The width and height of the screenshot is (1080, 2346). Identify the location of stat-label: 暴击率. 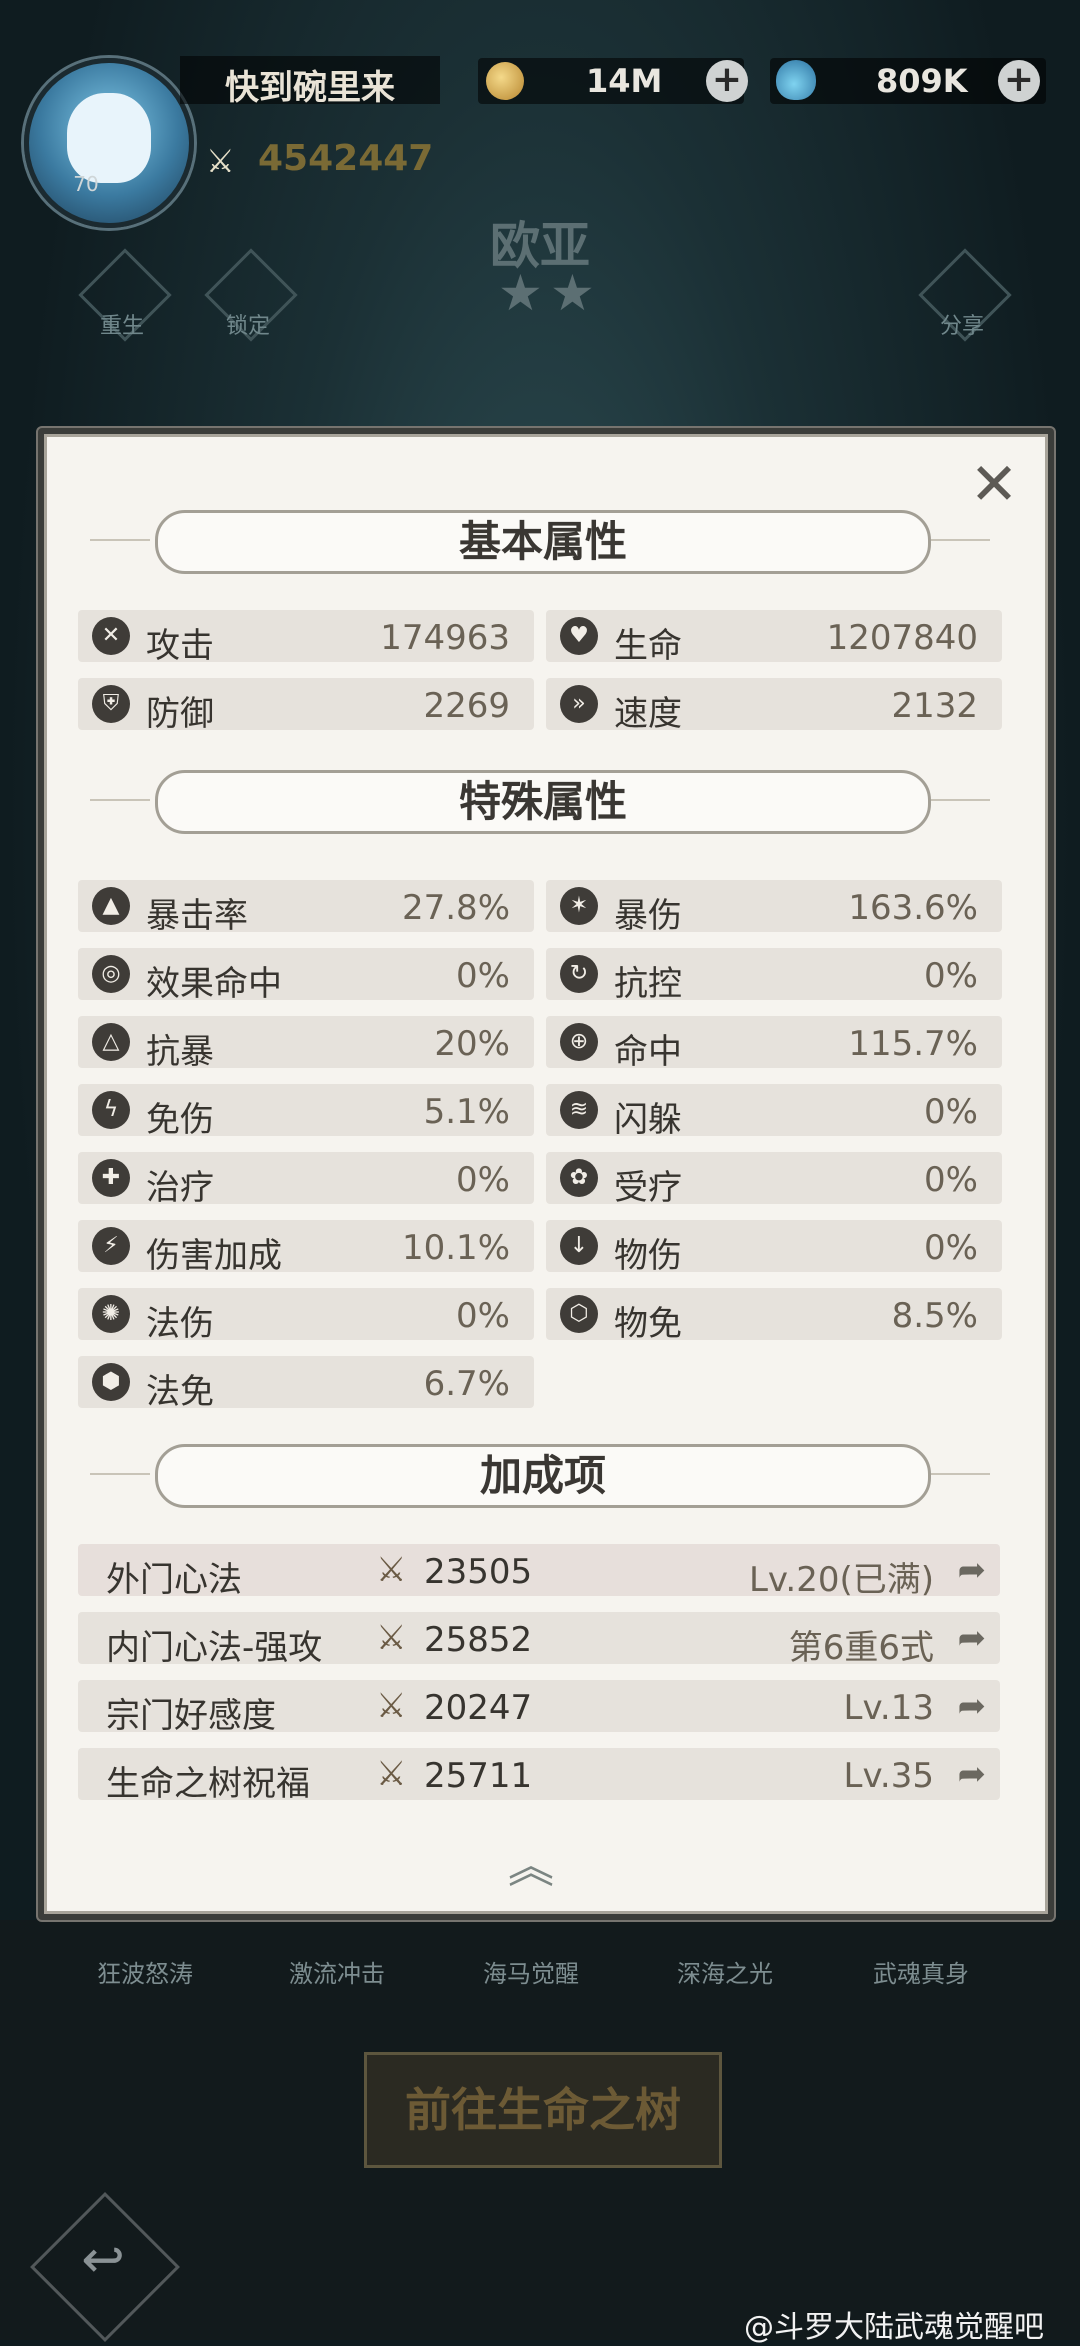
(197, 916).